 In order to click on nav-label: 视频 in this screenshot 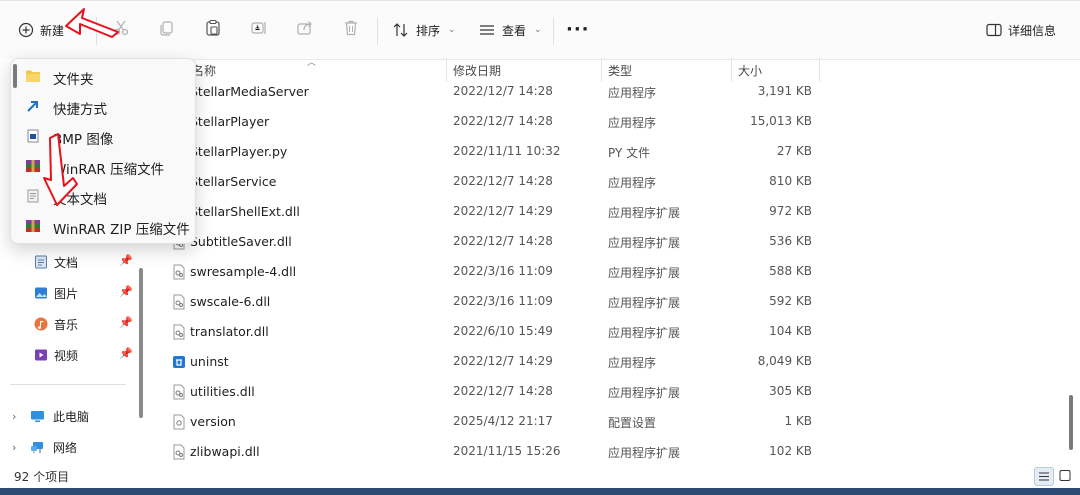, I will do `click(66, 355)`.